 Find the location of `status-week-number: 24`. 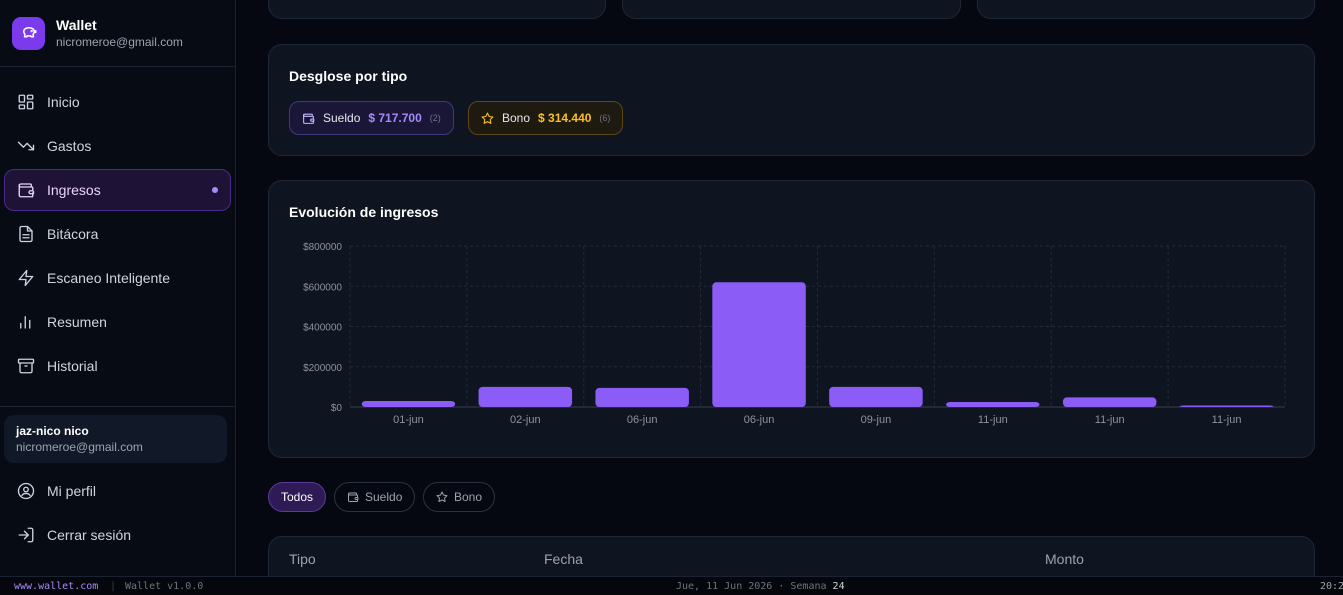

status-week-number: 24 is located at coordinates (838, 586).